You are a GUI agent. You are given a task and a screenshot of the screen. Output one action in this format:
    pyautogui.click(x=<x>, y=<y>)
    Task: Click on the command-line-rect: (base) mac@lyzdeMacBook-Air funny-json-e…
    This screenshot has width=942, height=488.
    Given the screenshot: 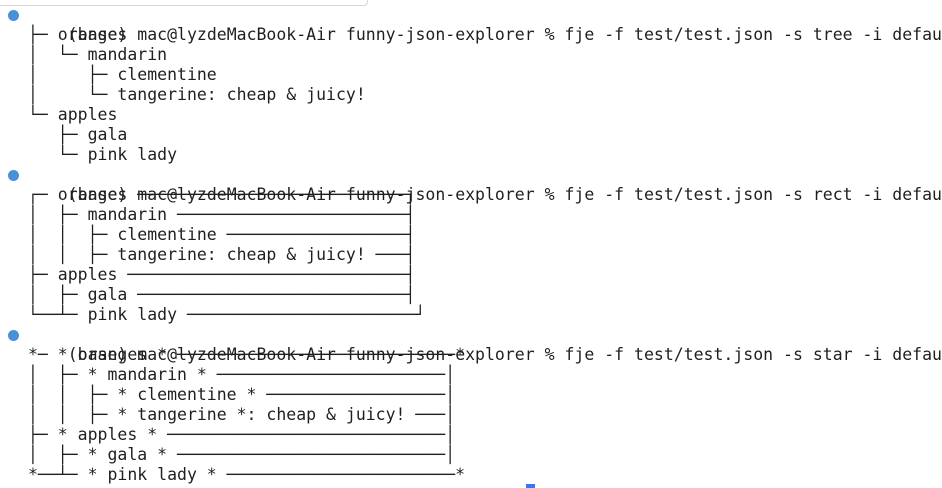 What is the action you would take?
    pyautogui.click(x=471, y=184)
    